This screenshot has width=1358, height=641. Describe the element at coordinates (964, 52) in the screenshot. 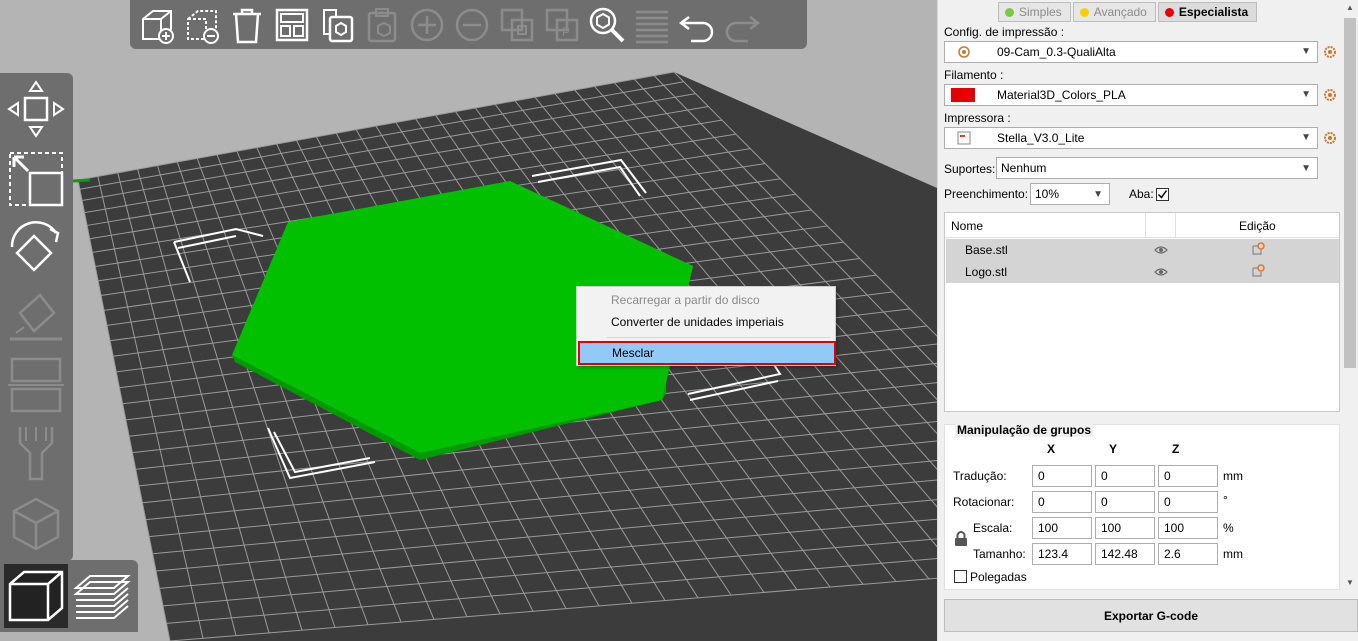

I see `cog-icon` at that location.